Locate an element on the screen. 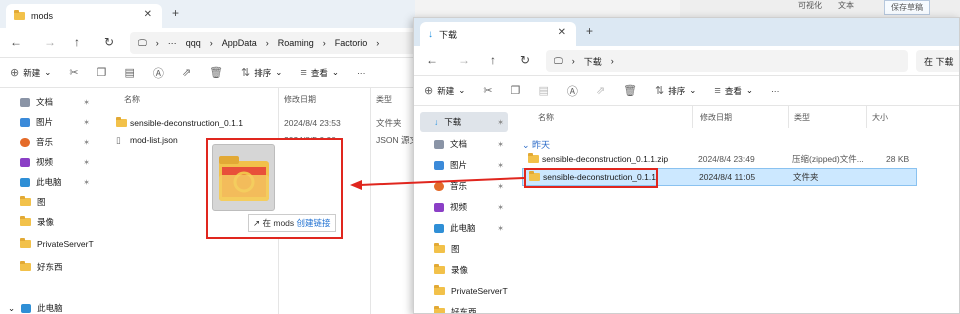 This screenshot has height=314, width=960. sort-icon: ⇅ is located at coordinates (660, 91).